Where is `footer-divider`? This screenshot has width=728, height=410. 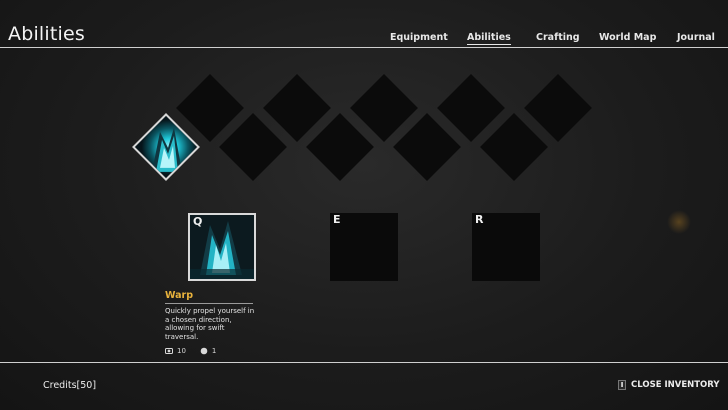 footer-divider is located at coordinates (364, 362).